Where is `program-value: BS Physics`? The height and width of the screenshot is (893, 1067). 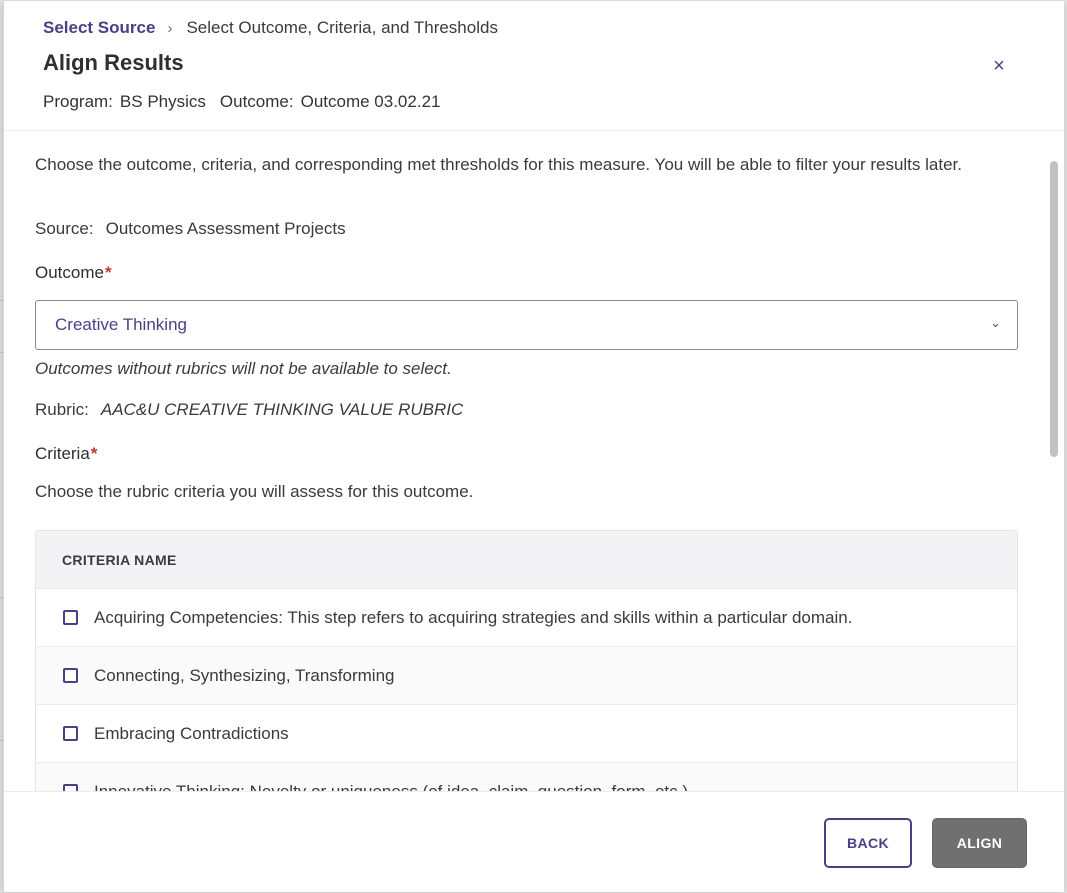
program-value: BS Physics is located at coordinates (162, 101).